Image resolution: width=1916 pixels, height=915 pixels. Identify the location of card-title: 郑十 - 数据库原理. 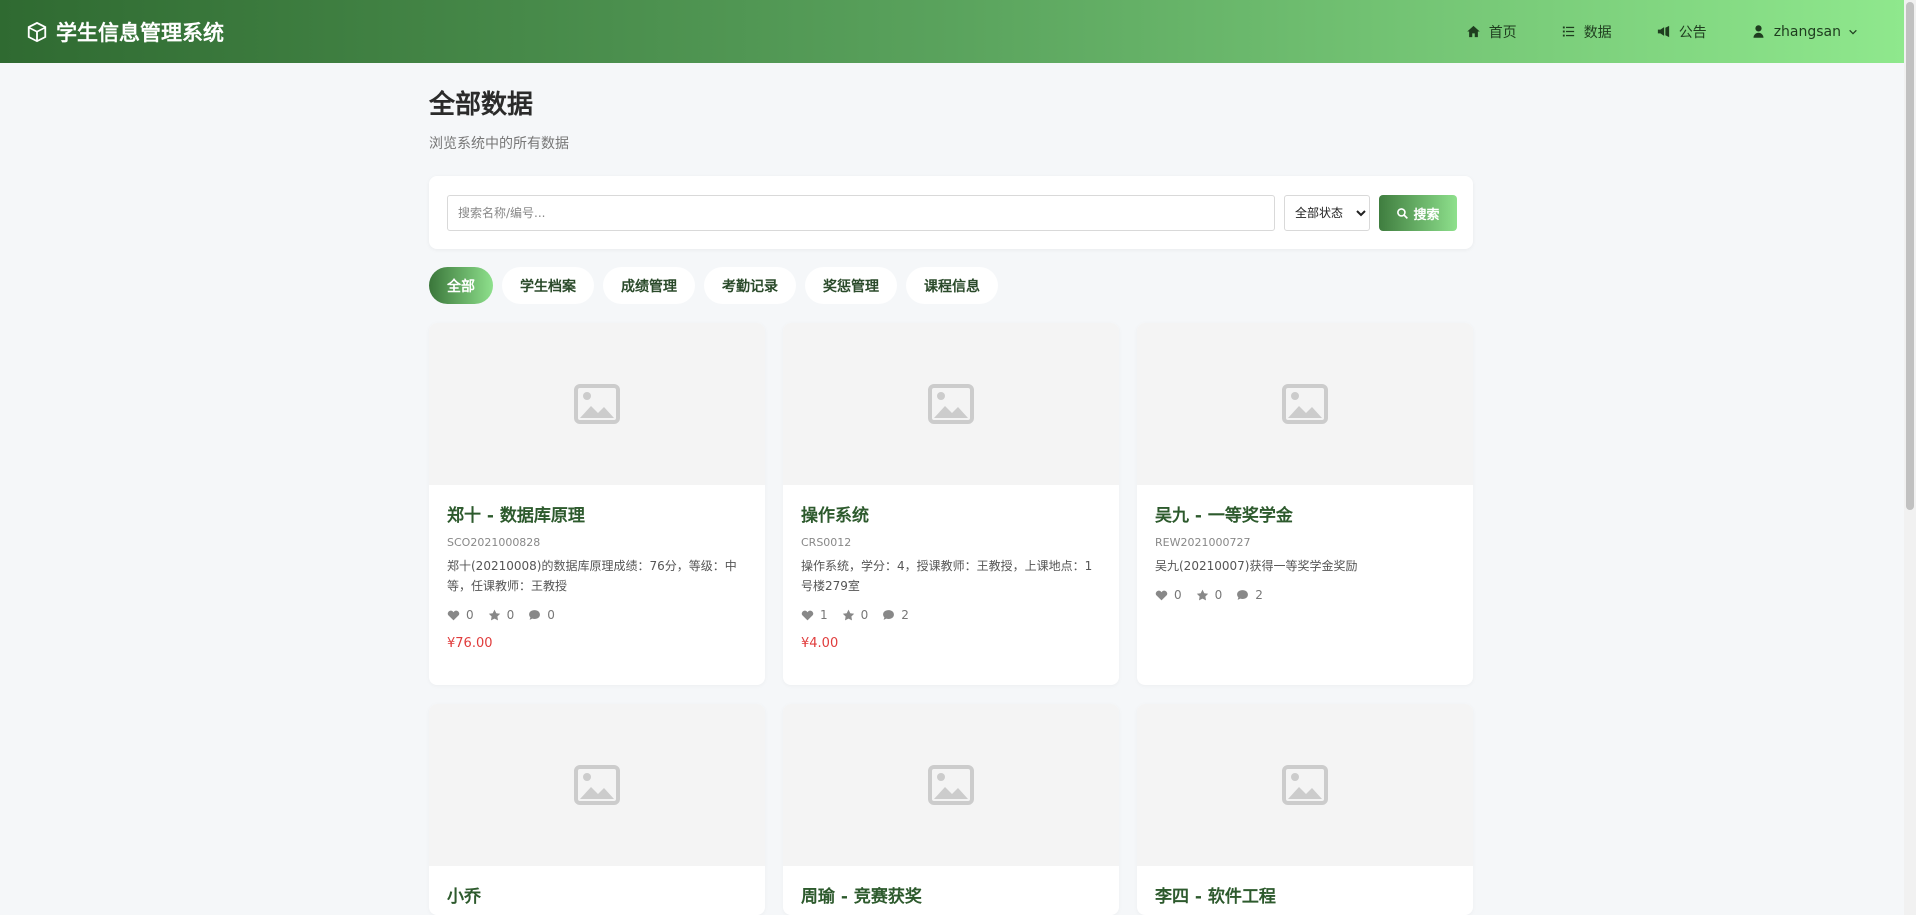
(597, 516).